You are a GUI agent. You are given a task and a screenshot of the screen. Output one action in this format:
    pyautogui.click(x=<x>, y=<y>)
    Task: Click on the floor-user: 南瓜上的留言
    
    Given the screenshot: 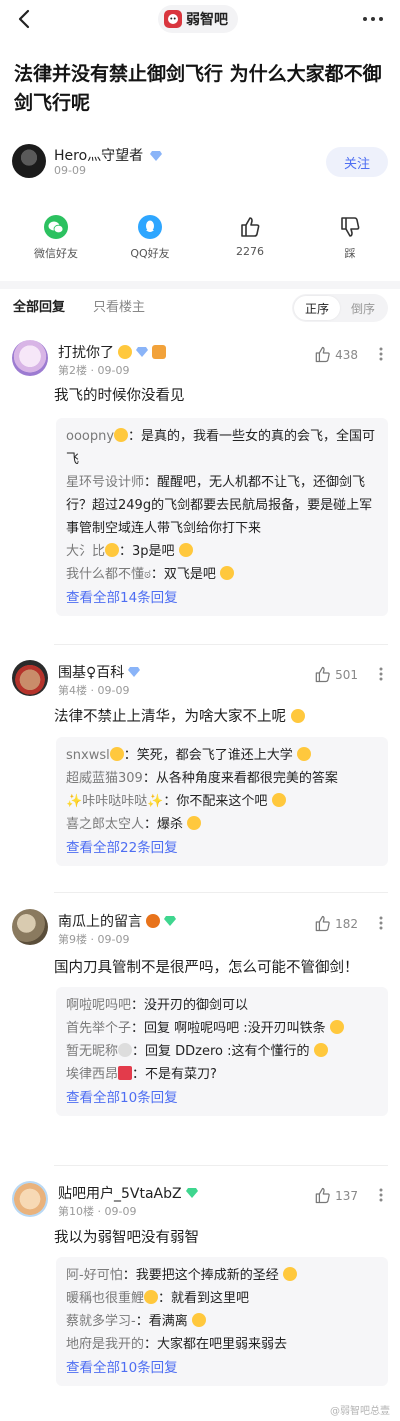 What is the action you would take?
    pyautogui.click(x=117, y=921)
    